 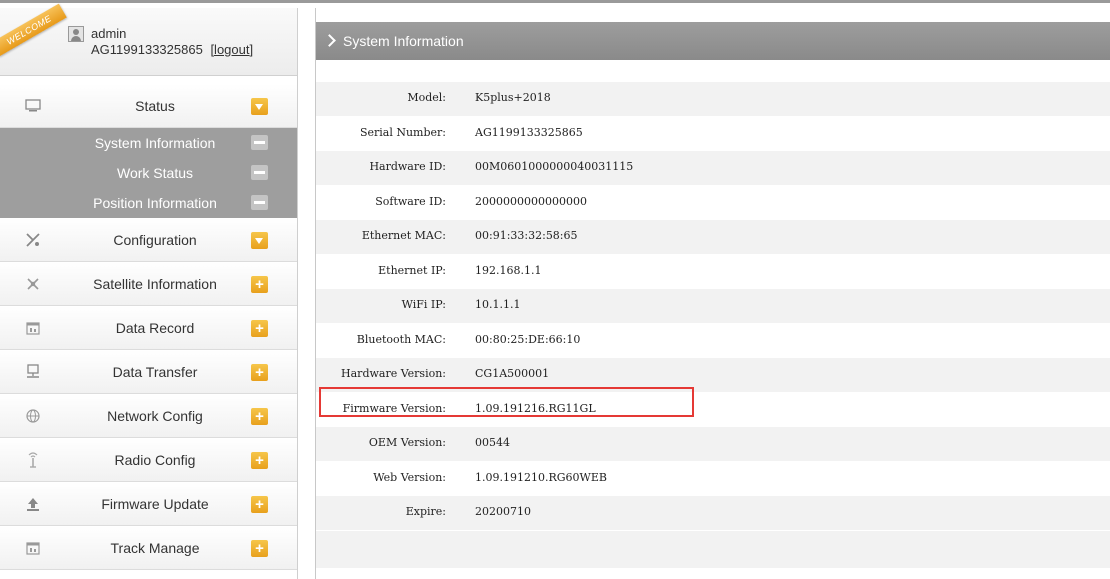 I want to click on user-name: admin, so click(x=109, y=33).